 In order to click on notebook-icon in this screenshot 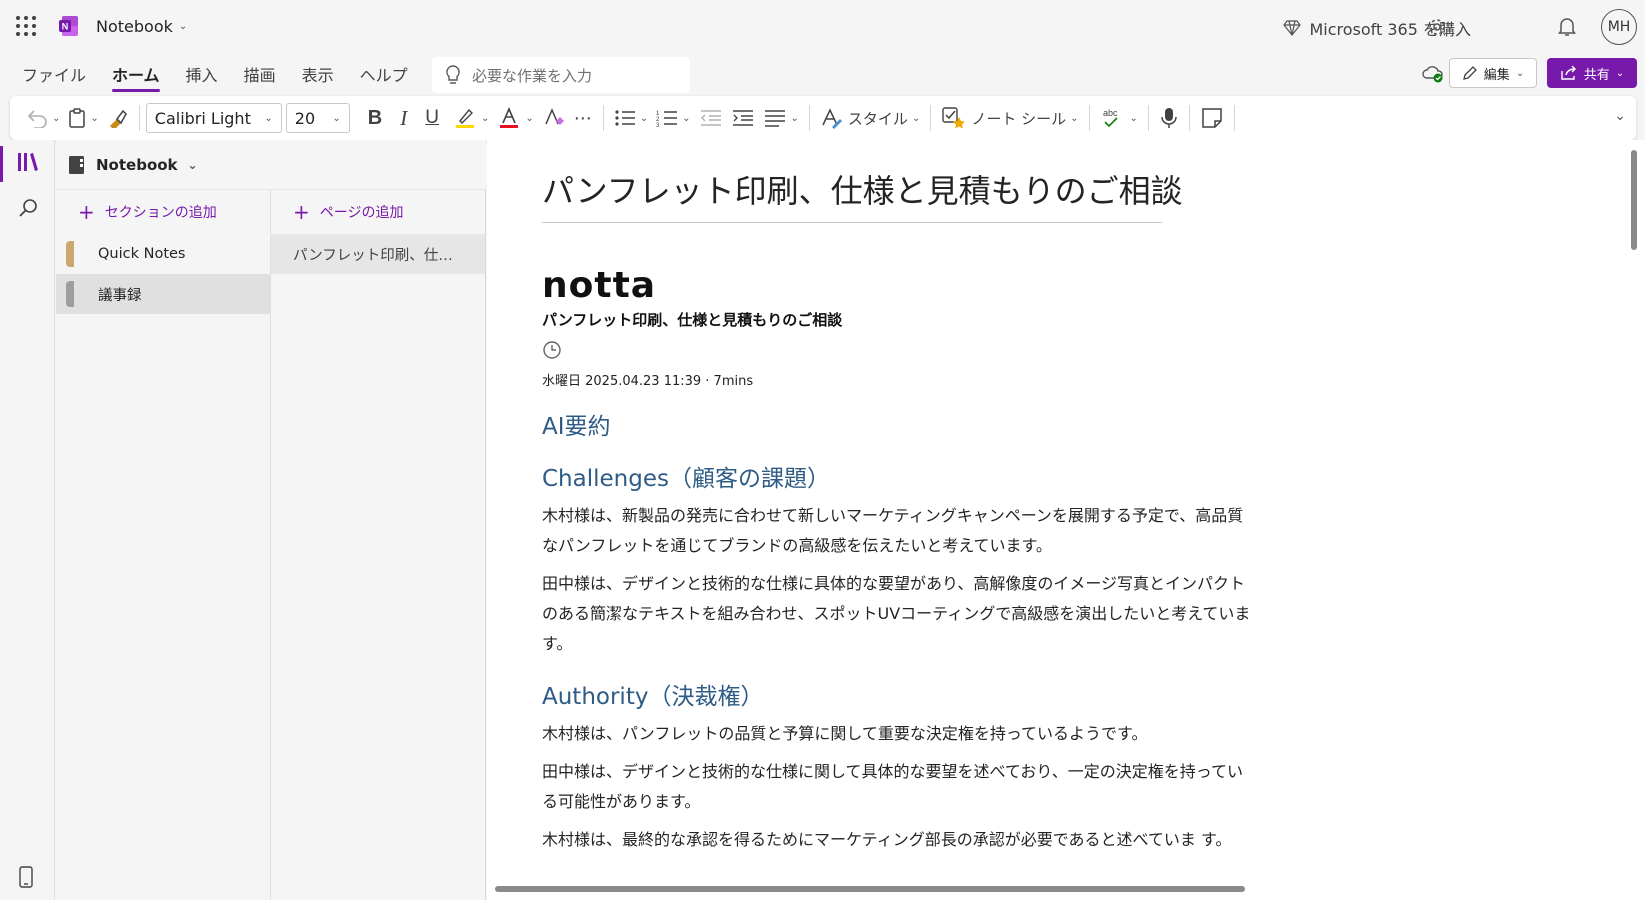, I will do `click(76, 164)`.